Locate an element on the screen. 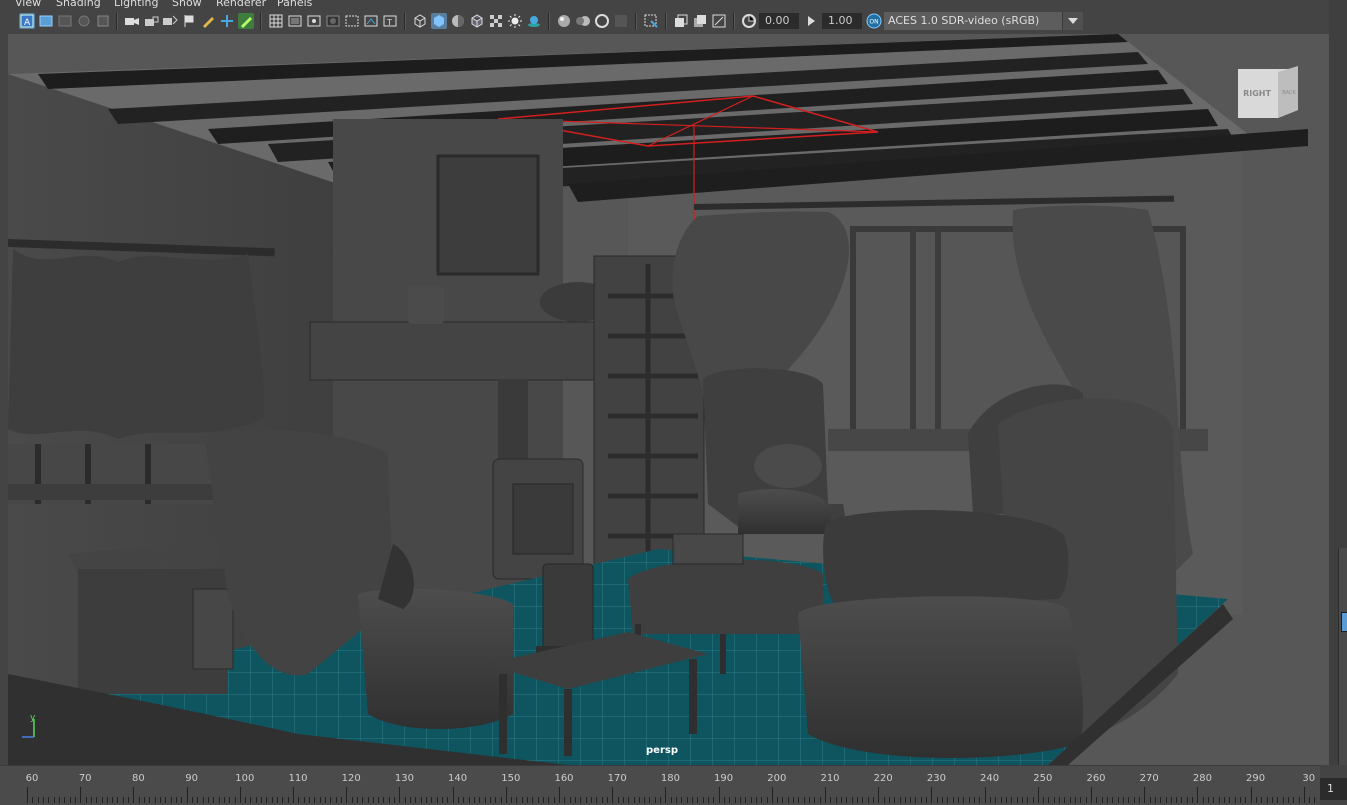 The height and width of the screenshot is (805, 1347). view-transform-dropdown: ACES 1.0 SDR-video (sRGB) is located at coordinates (983, 21).